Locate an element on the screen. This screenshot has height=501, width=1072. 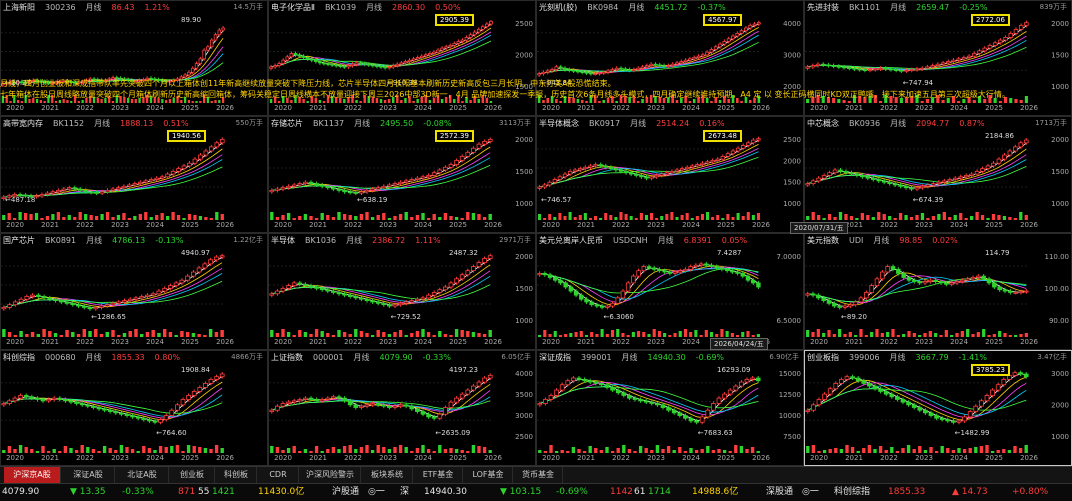
candlestick-chart: 200015001000←674.39 is located at coordinates (938, 175).